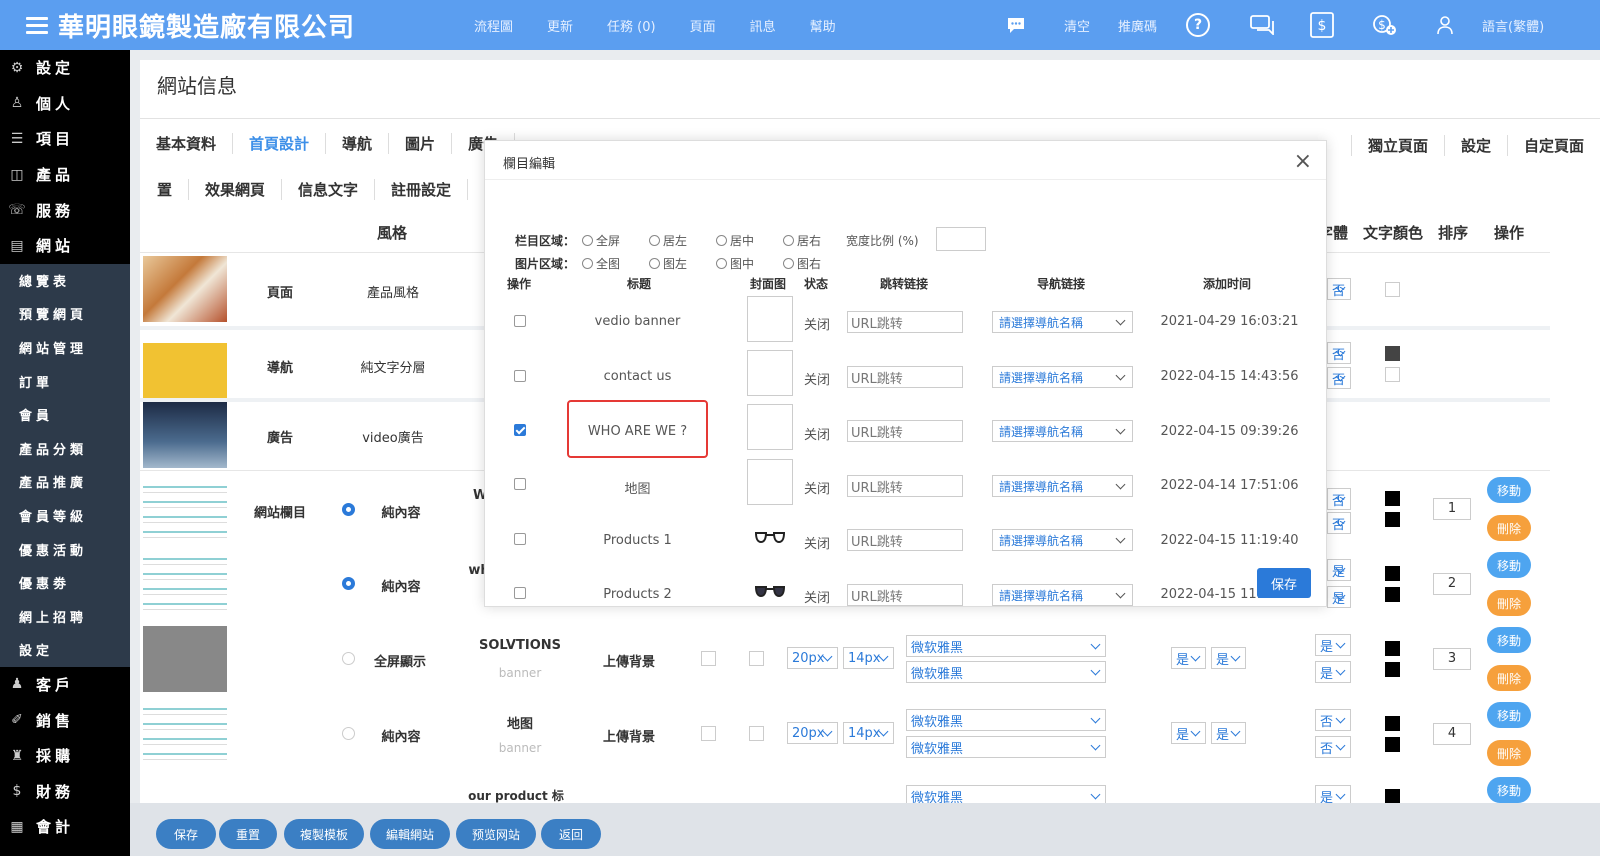  What do you see at coordinates (1553, 145) in the screenshot?
I see `tab-custom-pages: 自定頁面` at bounding box center [1553, 145].